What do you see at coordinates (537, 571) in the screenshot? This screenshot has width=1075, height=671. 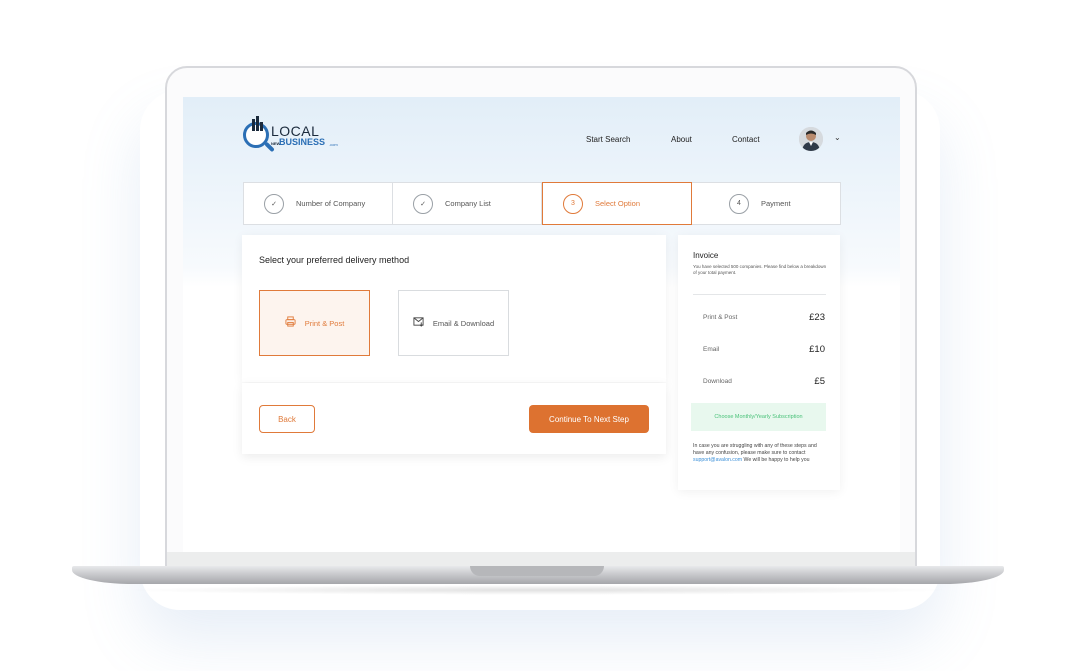 I see `laptop-notch` at bounding box center [537, 571].